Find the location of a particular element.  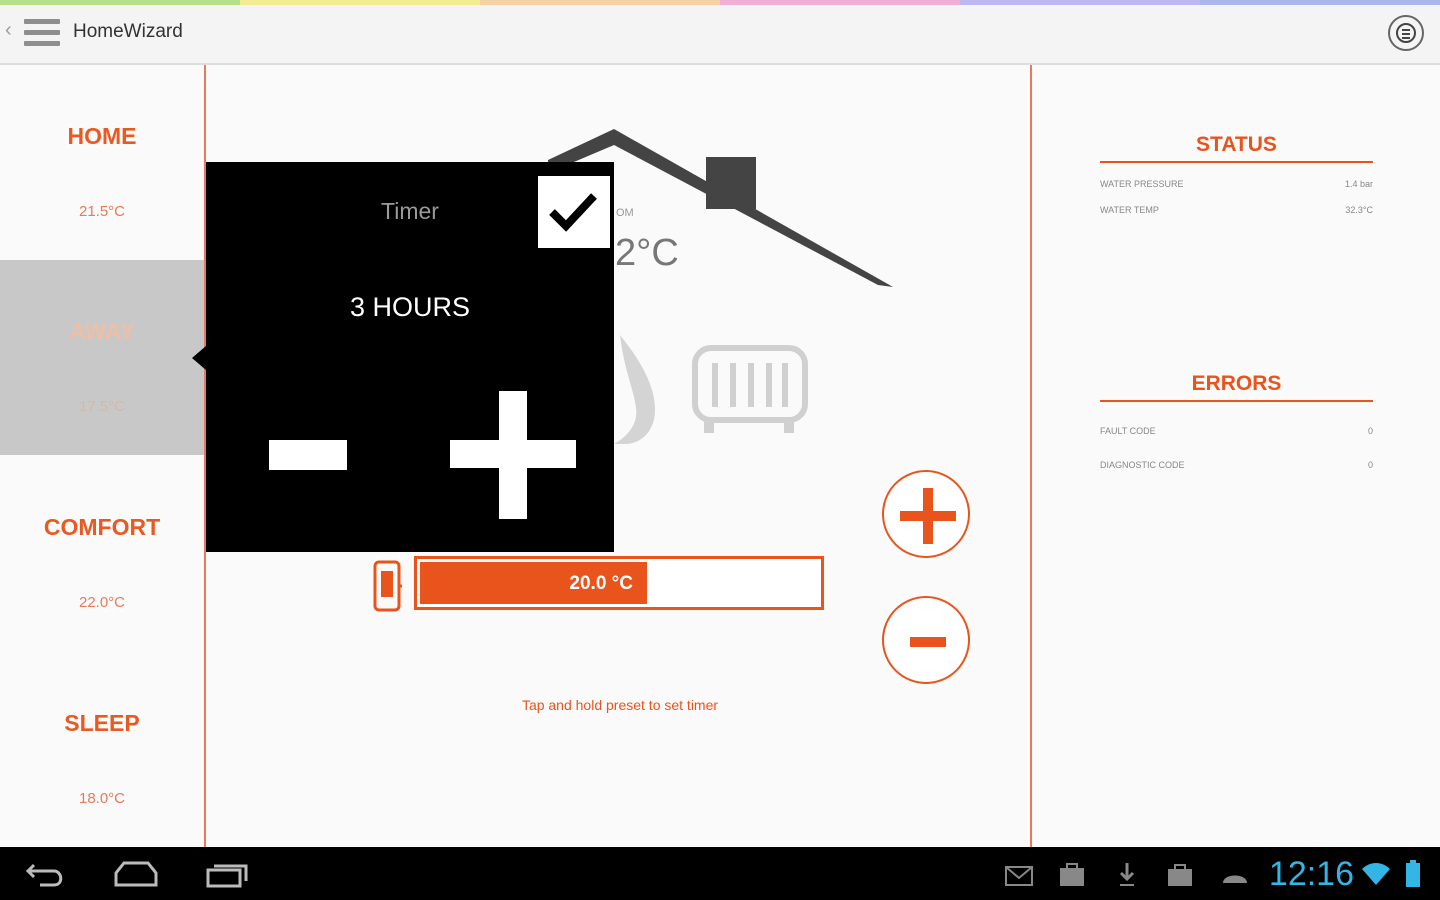

wifi-icon is located at coordinates (1376, 874).